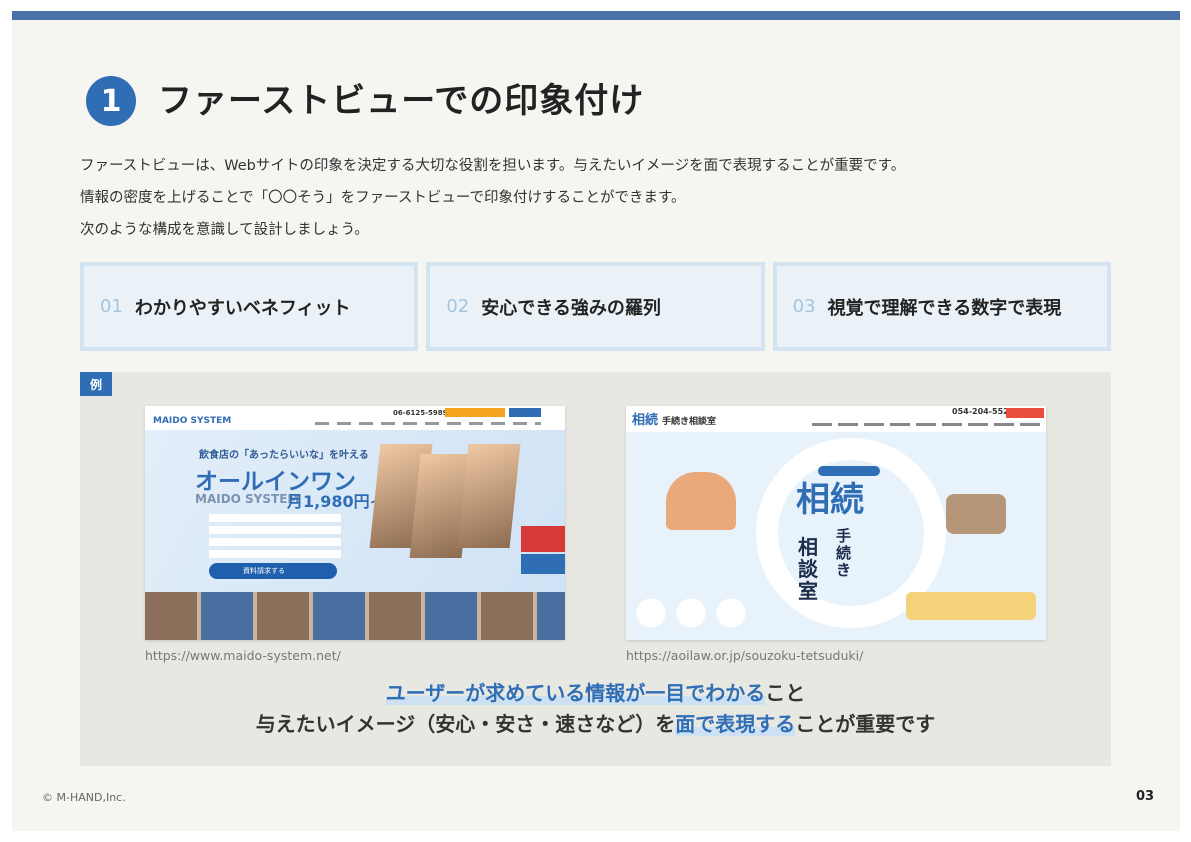 The image size is (1191, 842). What do you see at coordinates (284, 455) in the screenshot?
I see `mock-subcopy: 飲食店の「あったらいいな」を叶える` at bounding box center [284, 455].